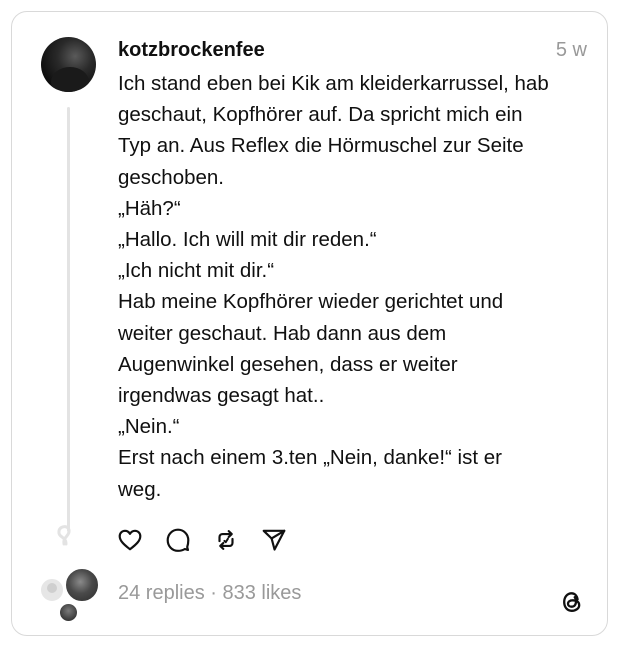 The height and width of the screenshot is (647, 620). Describe the element at coordinates (282, 333) in the screenshot. I see `post-line: weiter geschaut. Hab dann aus dem` at that location.